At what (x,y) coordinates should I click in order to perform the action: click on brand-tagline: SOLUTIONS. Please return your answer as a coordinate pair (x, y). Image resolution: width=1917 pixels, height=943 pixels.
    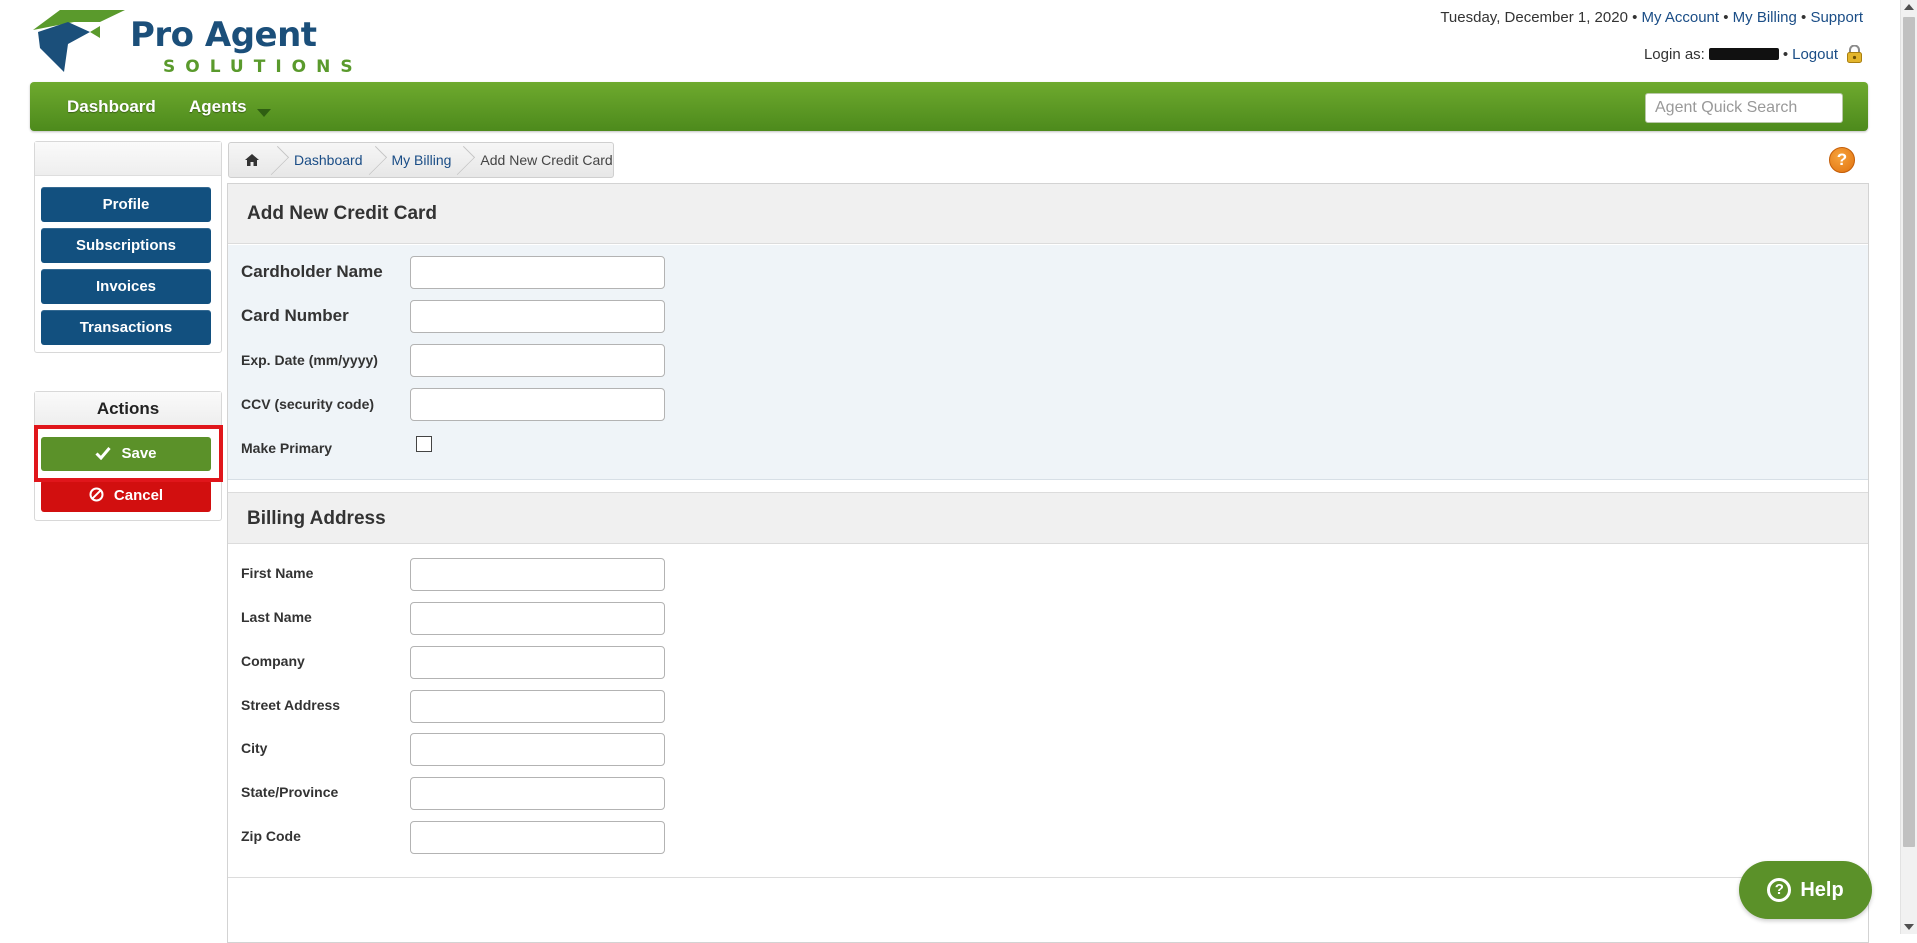
    Looking at the image, I should click on (263, 67).